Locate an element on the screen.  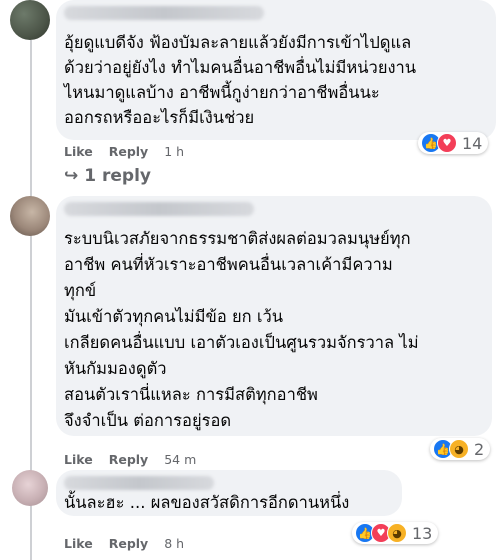
reaction-count: 14 is located at coordinates (472, 143).